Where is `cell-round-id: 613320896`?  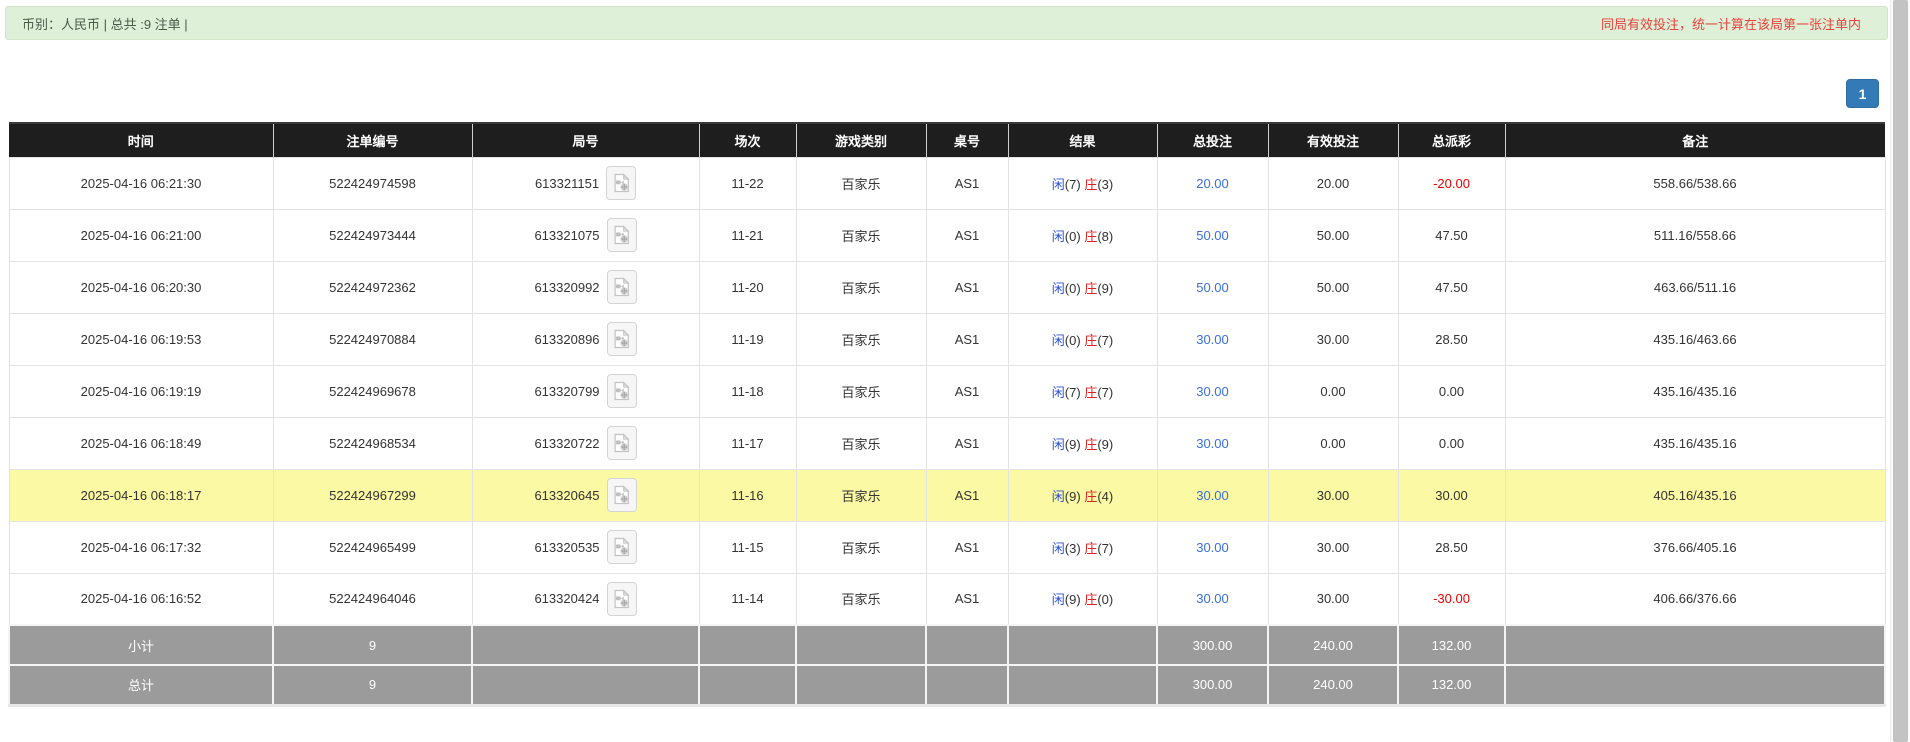 cell-round-id: 613320896 is located at coordinates (585, 339).